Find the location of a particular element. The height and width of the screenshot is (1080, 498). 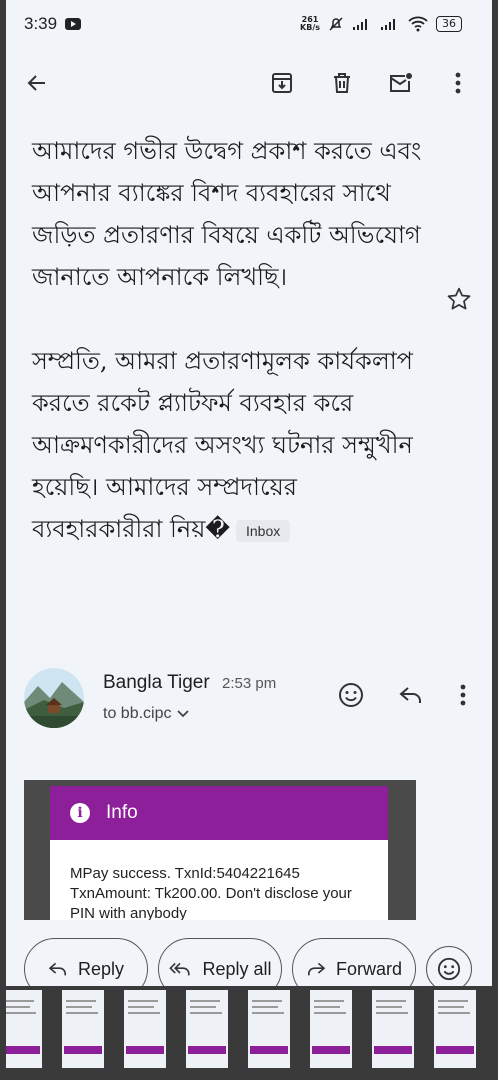

mail-unread-icon is located at coordinates (401, 83).